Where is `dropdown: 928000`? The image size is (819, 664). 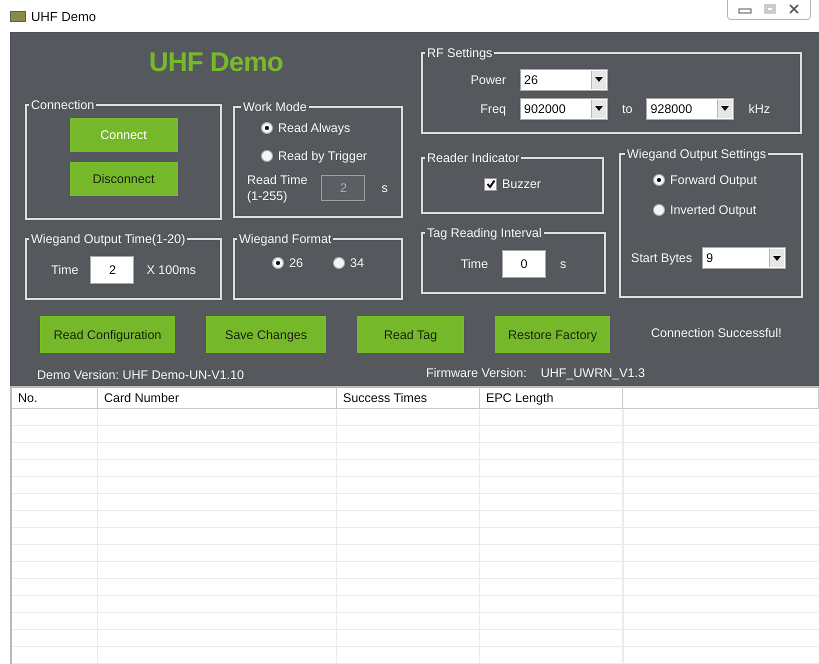
dropdown: 928000 is located at coordinates (690, 109).